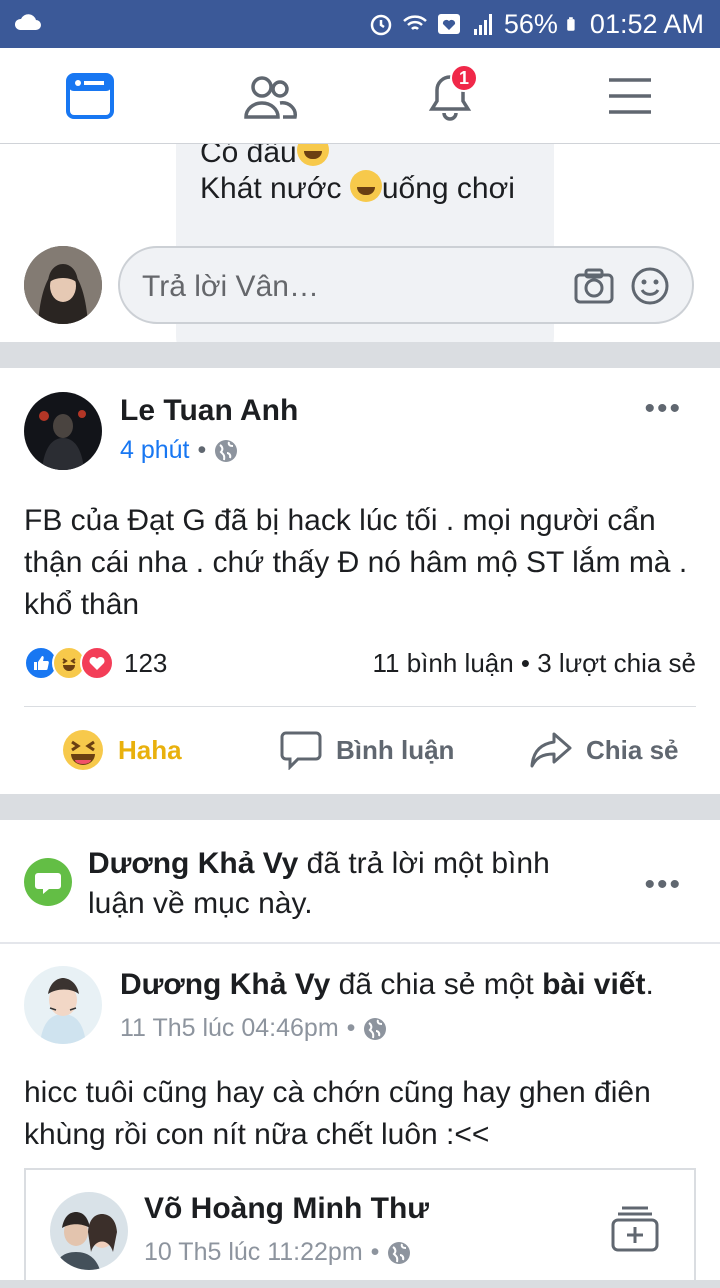 This screenshot has width=720, height=1288. Describe the element at coordinates (663, 409) in the screenshot. I see `post-options-button: •••` at that location.